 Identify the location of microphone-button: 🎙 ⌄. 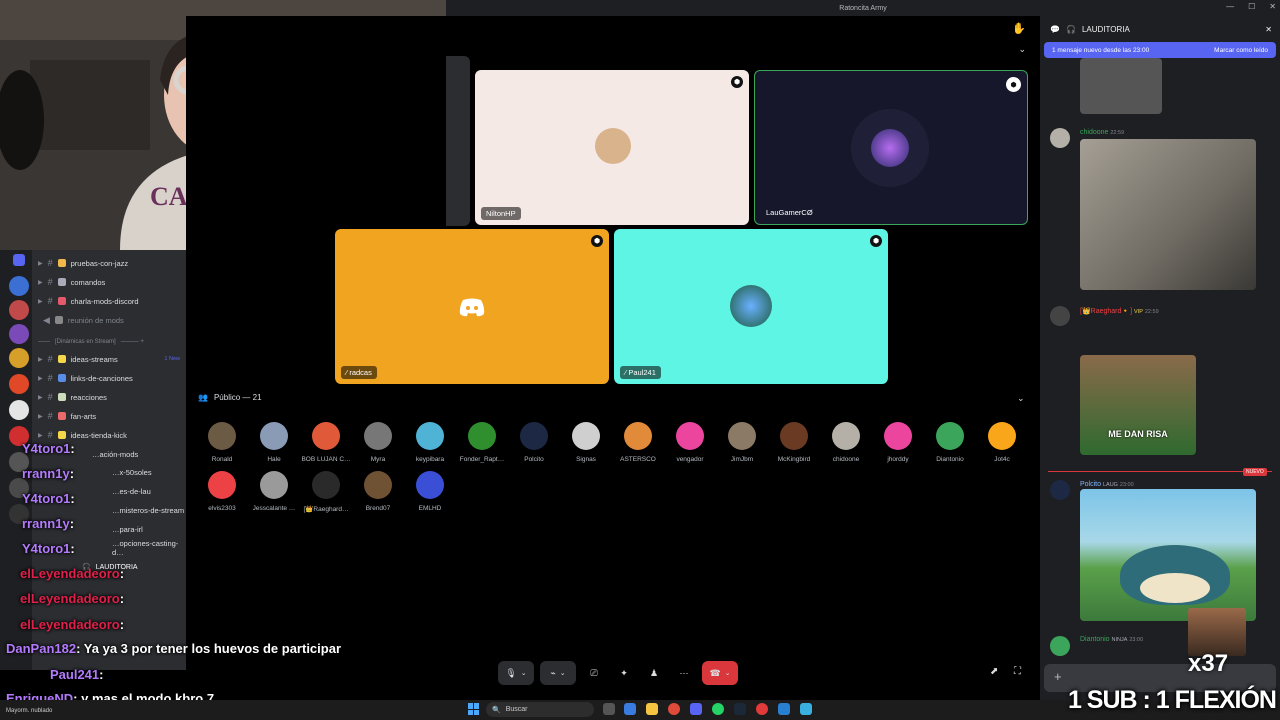
(516, 673).